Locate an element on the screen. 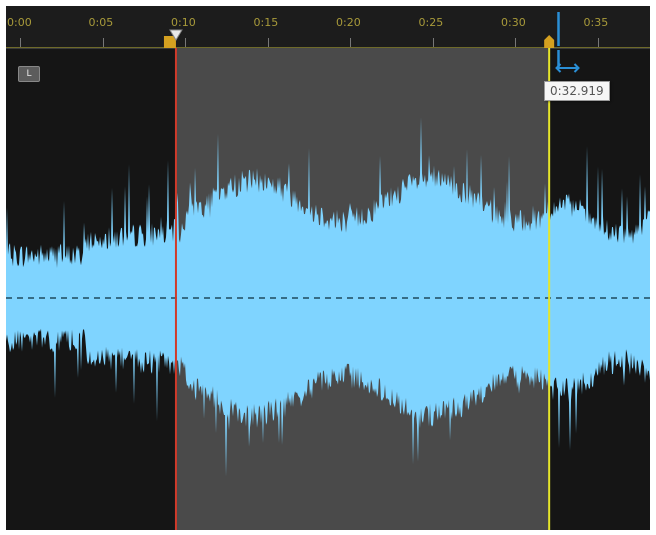 Image resolution: width=656 pixels, height=535 pixels. time-tooltip: 0:32.919 is located at coordinates (577, 91).